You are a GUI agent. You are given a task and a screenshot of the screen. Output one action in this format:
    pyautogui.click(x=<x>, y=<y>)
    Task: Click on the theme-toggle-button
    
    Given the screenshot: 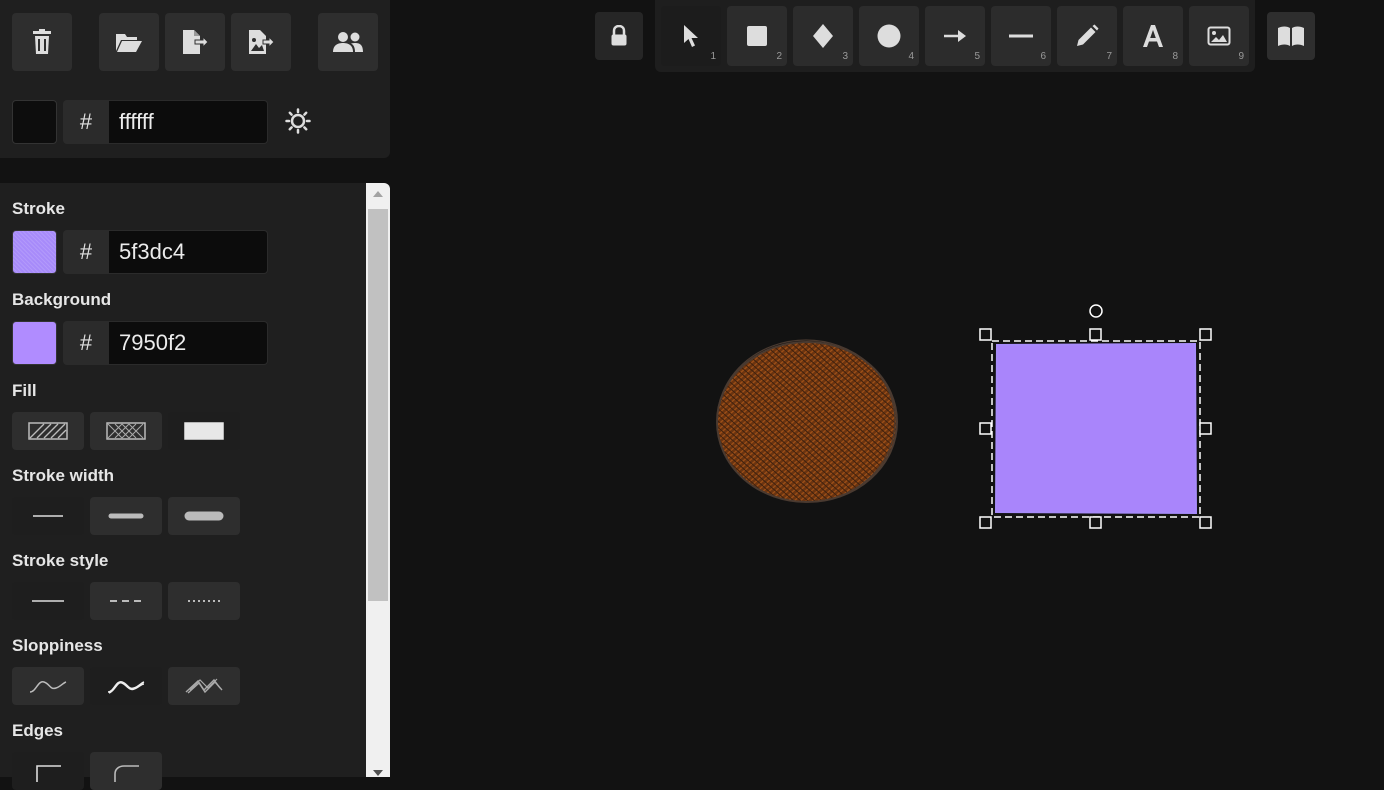 What is the action you would take?
    pyautogui.click(x=298, y=121)
    